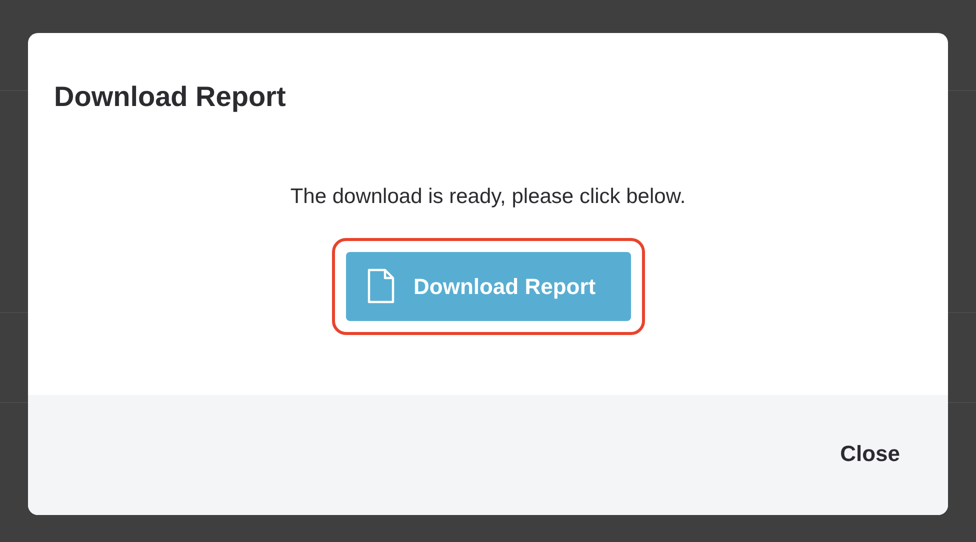  I want to click on message-text: The download is ready, please click below., so click(488, 197).